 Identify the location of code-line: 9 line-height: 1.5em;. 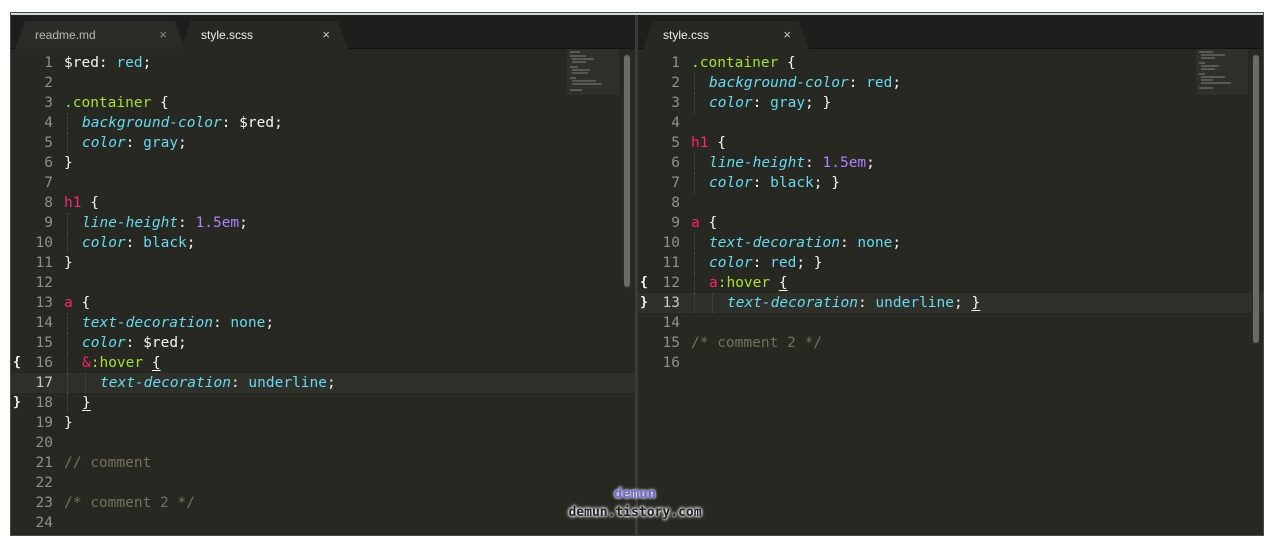
(323, 223).